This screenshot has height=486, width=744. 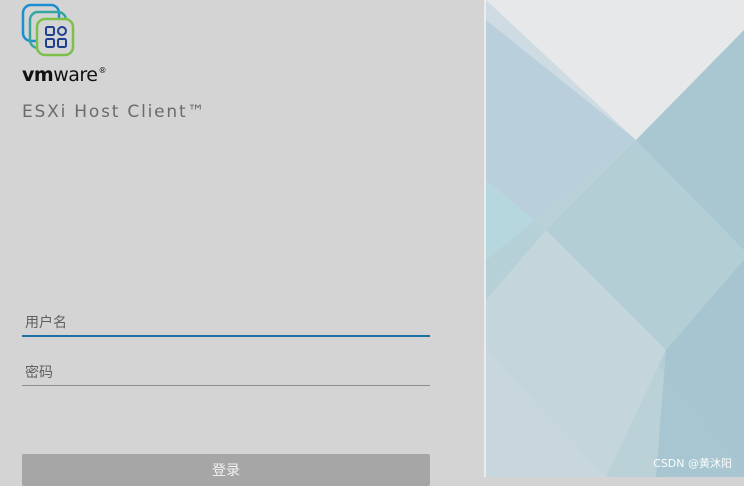 What do you see at coordinates (75, 75) in the screenshot?
I see `wordmark-rest: ware` at bounding box center [75, 75].